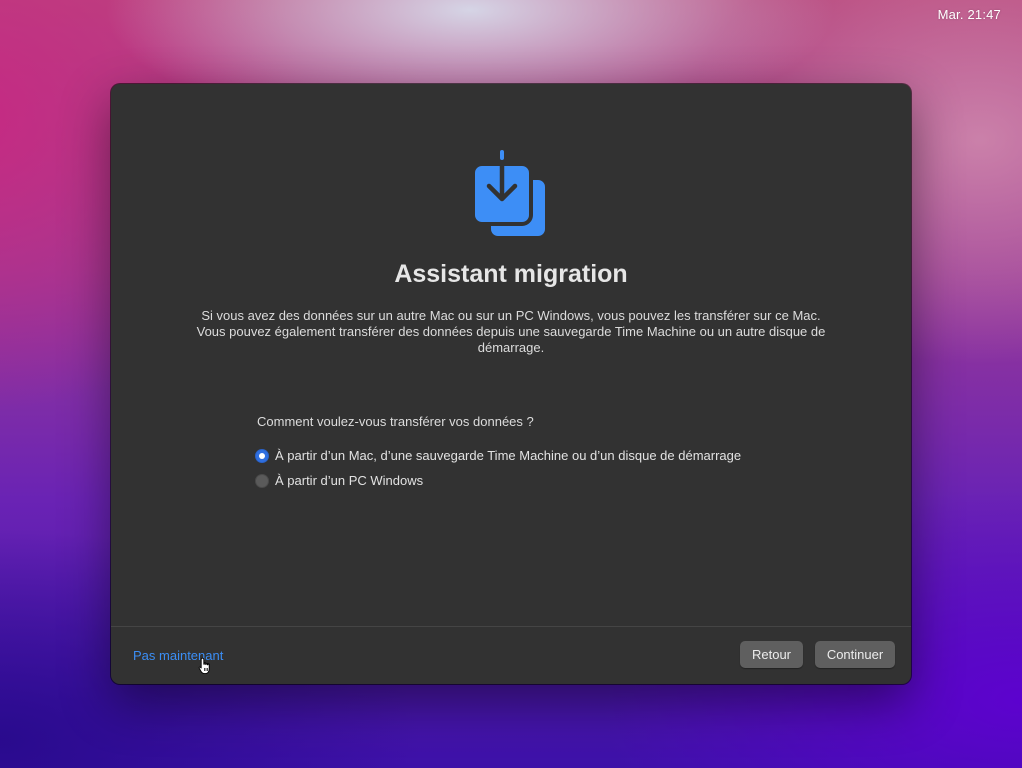 The width and height of the screenshot is (1022, 768). I want to click on option-windows-label: À partir d’un PC Windows, so click(349, 480).